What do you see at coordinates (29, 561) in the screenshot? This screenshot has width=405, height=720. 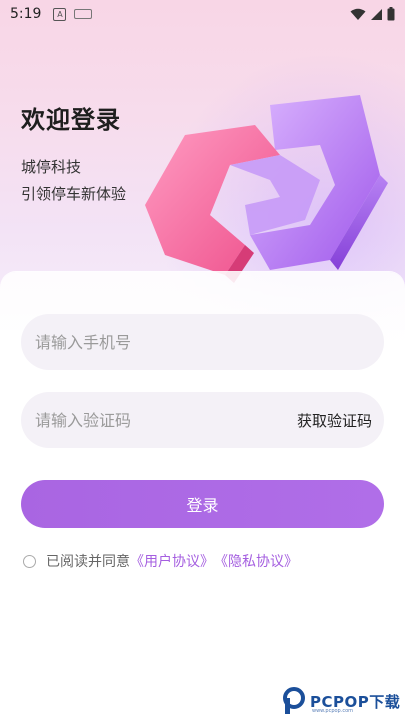 I see `agreement-checkbox` at bounding box center [29, 561].